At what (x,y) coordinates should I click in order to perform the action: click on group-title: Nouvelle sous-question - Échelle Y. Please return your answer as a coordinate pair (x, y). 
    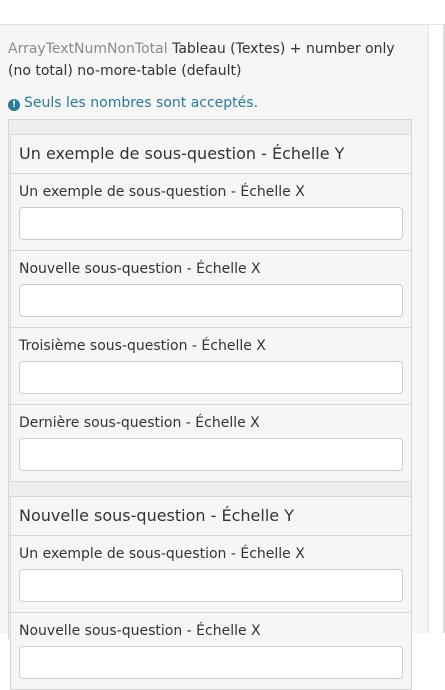
    Looking at the image, I should click on (211, 516).